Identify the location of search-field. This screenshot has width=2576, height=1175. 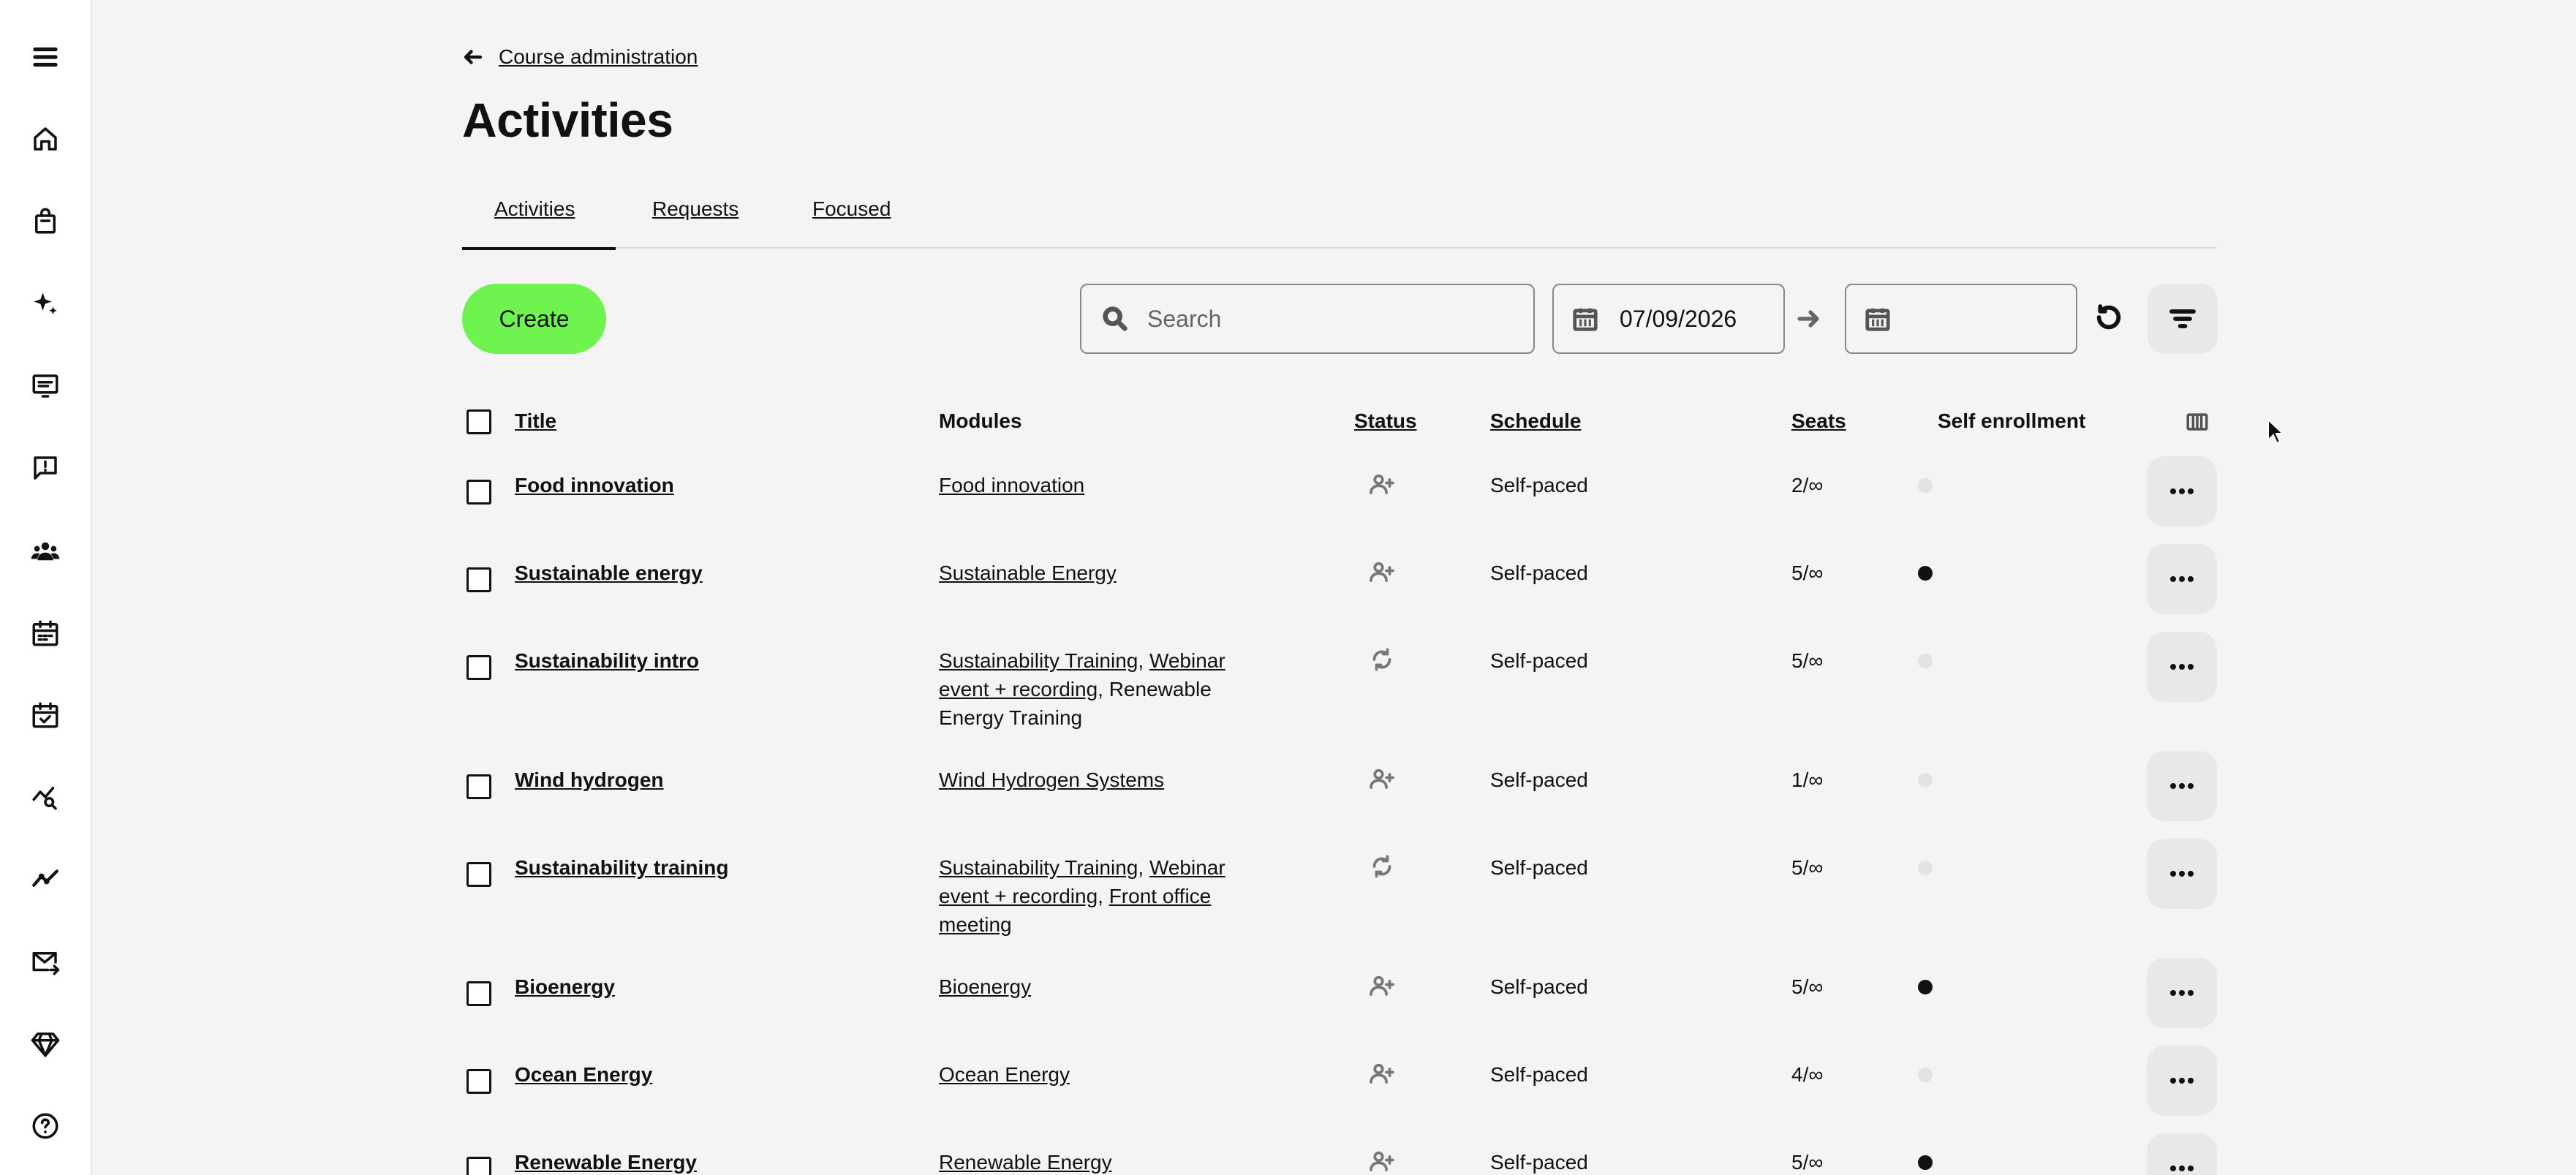
(1307, 319).